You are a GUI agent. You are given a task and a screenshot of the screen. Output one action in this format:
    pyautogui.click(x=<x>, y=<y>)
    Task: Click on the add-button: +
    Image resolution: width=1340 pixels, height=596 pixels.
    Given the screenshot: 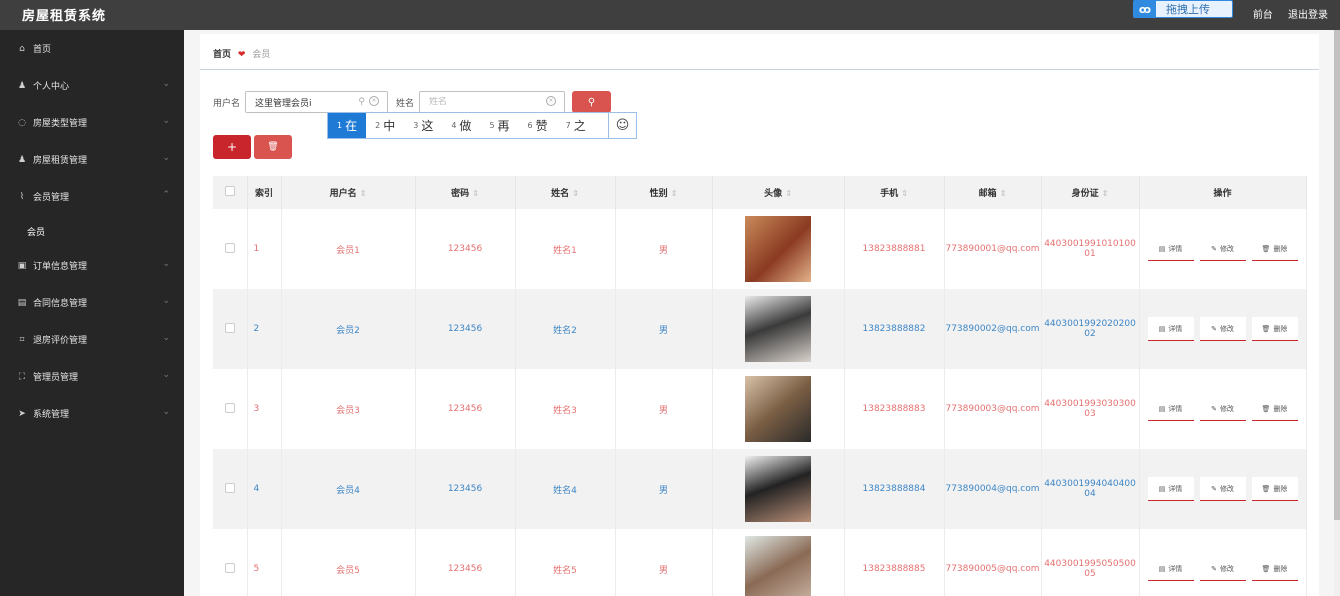 What is the action you would take?
    pyautogui.click(x=232, y=147)
    